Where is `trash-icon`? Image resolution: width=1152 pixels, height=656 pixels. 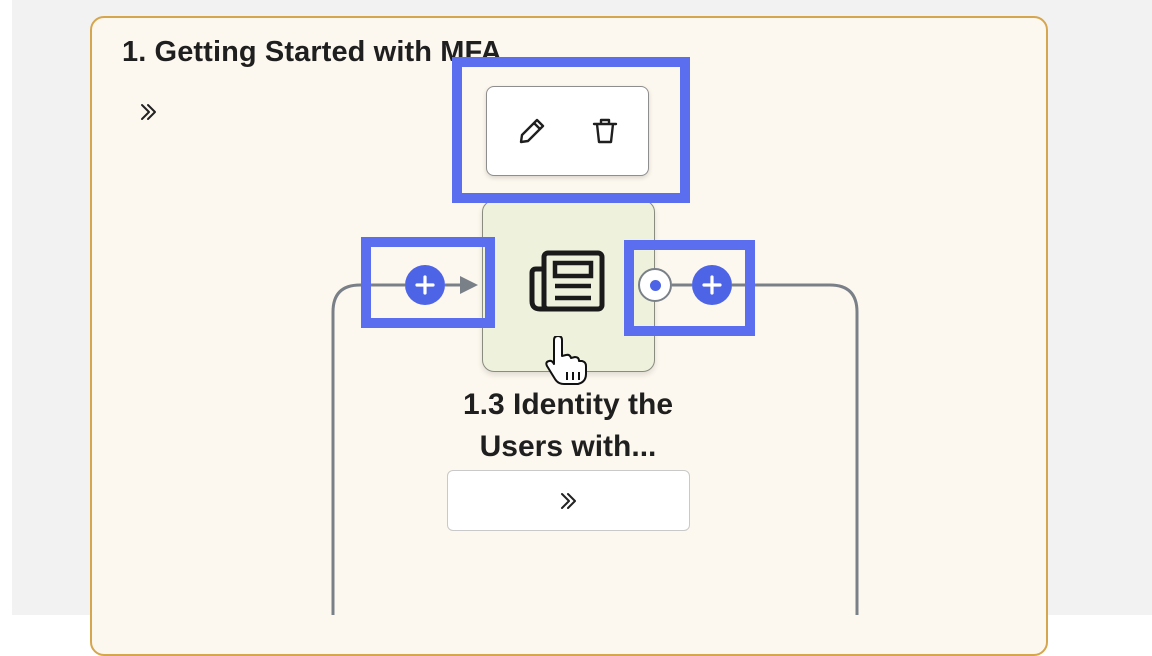 trash-icon is located at coordinates (605, 131).